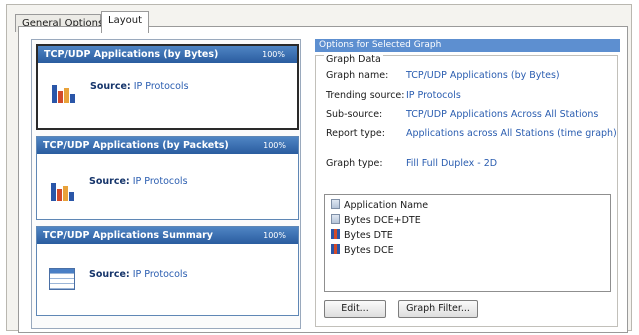  Describe the element at coordinates (136, 145) in the screenshot. I see `graph-card-title: TCP/UDP Applications (by Packets)` at that location.